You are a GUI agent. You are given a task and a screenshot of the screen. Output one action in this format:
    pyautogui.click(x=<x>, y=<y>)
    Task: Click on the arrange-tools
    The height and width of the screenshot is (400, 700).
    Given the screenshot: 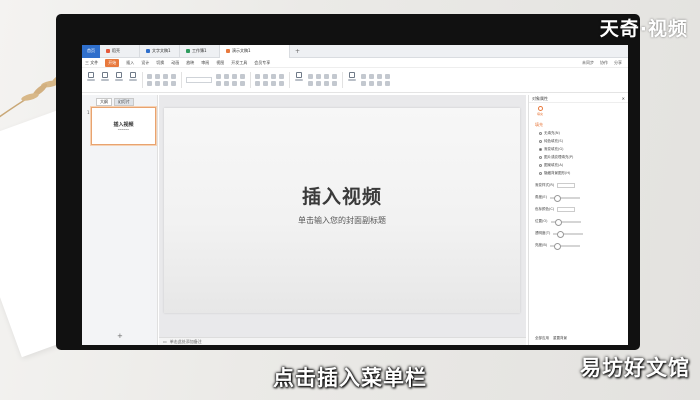 What is the action you would take?
    pyautogui.click(x=376, y=80)
    